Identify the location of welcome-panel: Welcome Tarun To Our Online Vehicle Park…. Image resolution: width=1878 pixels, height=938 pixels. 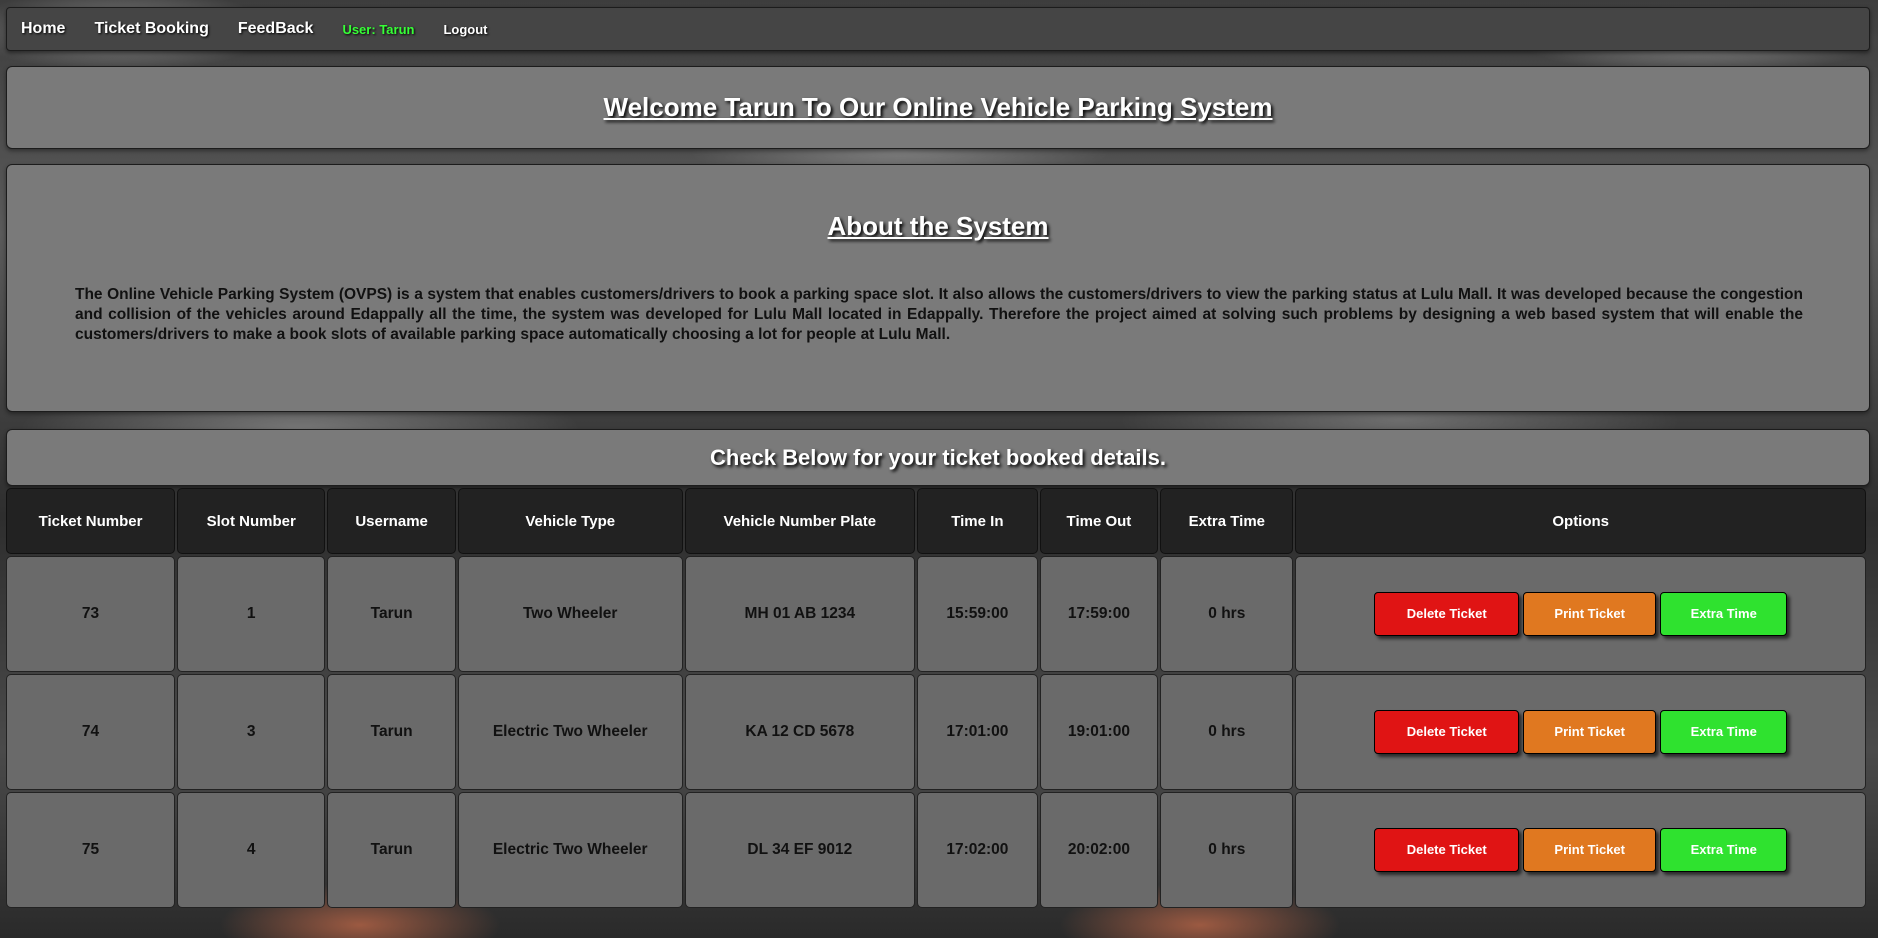
(938, 107).